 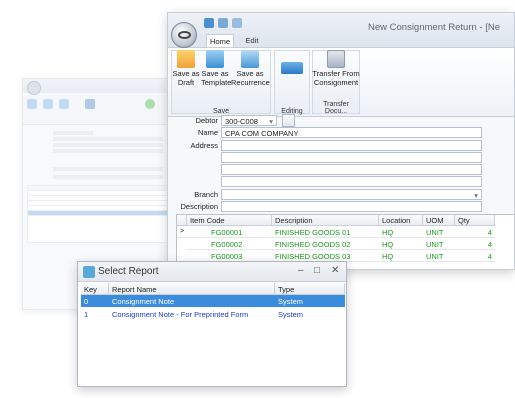 What do you see at coordinates (86, 301) in the screenshot?
I see `report-key: 0` at bounding box center [86, 301].